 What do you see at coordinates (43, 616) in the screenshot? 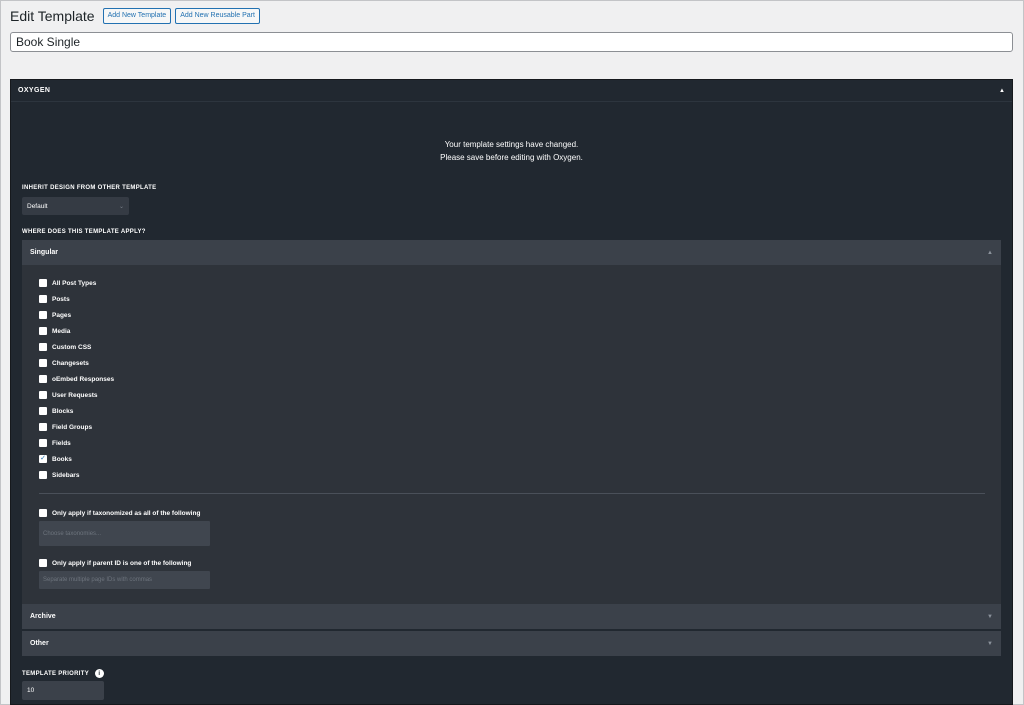
I see `accordion-archive-title: Archive` at bounding box center [43, 616].